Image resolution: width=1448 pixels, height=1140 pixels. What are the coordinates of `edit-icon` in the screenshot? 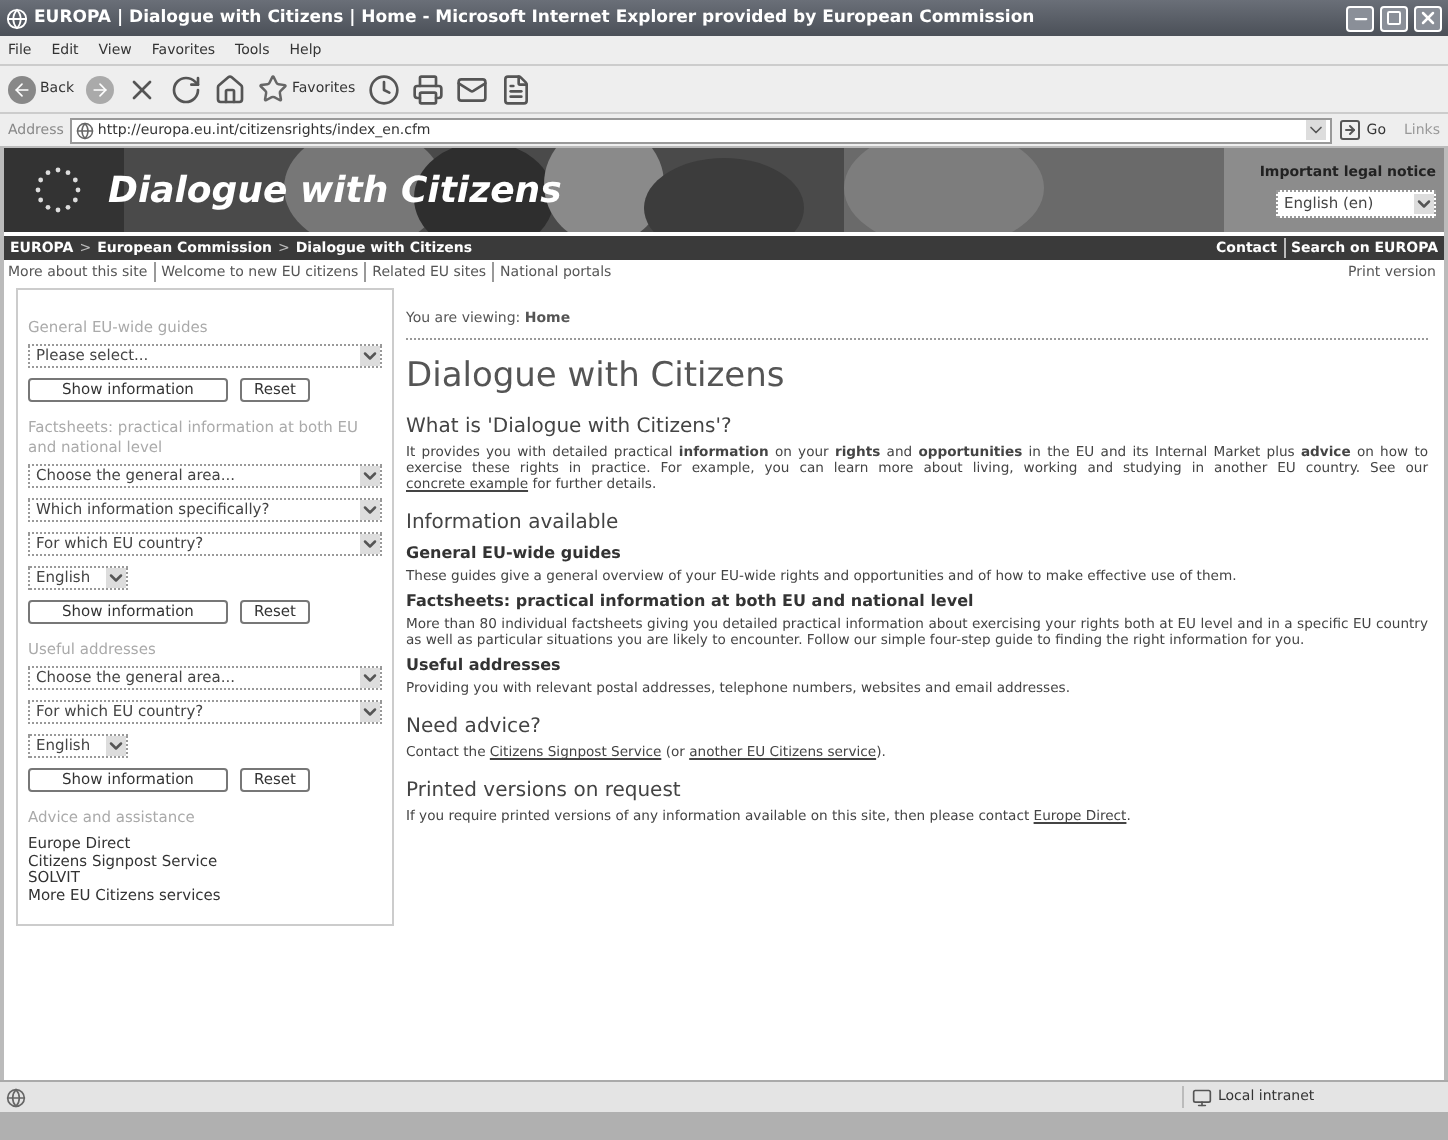 It's located at (515, 89).